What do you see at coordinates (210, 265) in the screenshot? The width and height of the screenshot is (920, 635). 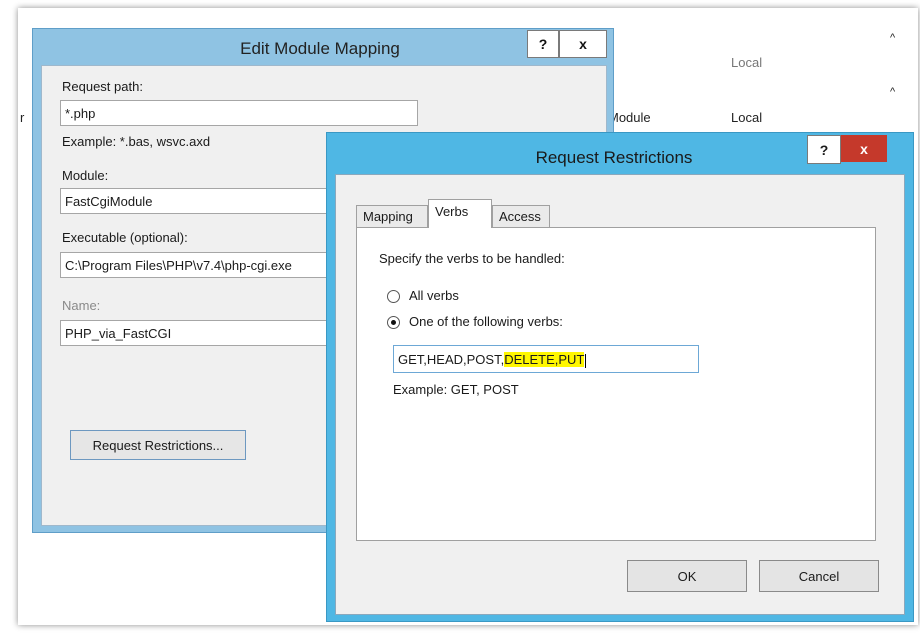 I see `executable-input: C:\Program Files\PHP\v7.4\php-cgi.exe` at bounding box center [210, 265].